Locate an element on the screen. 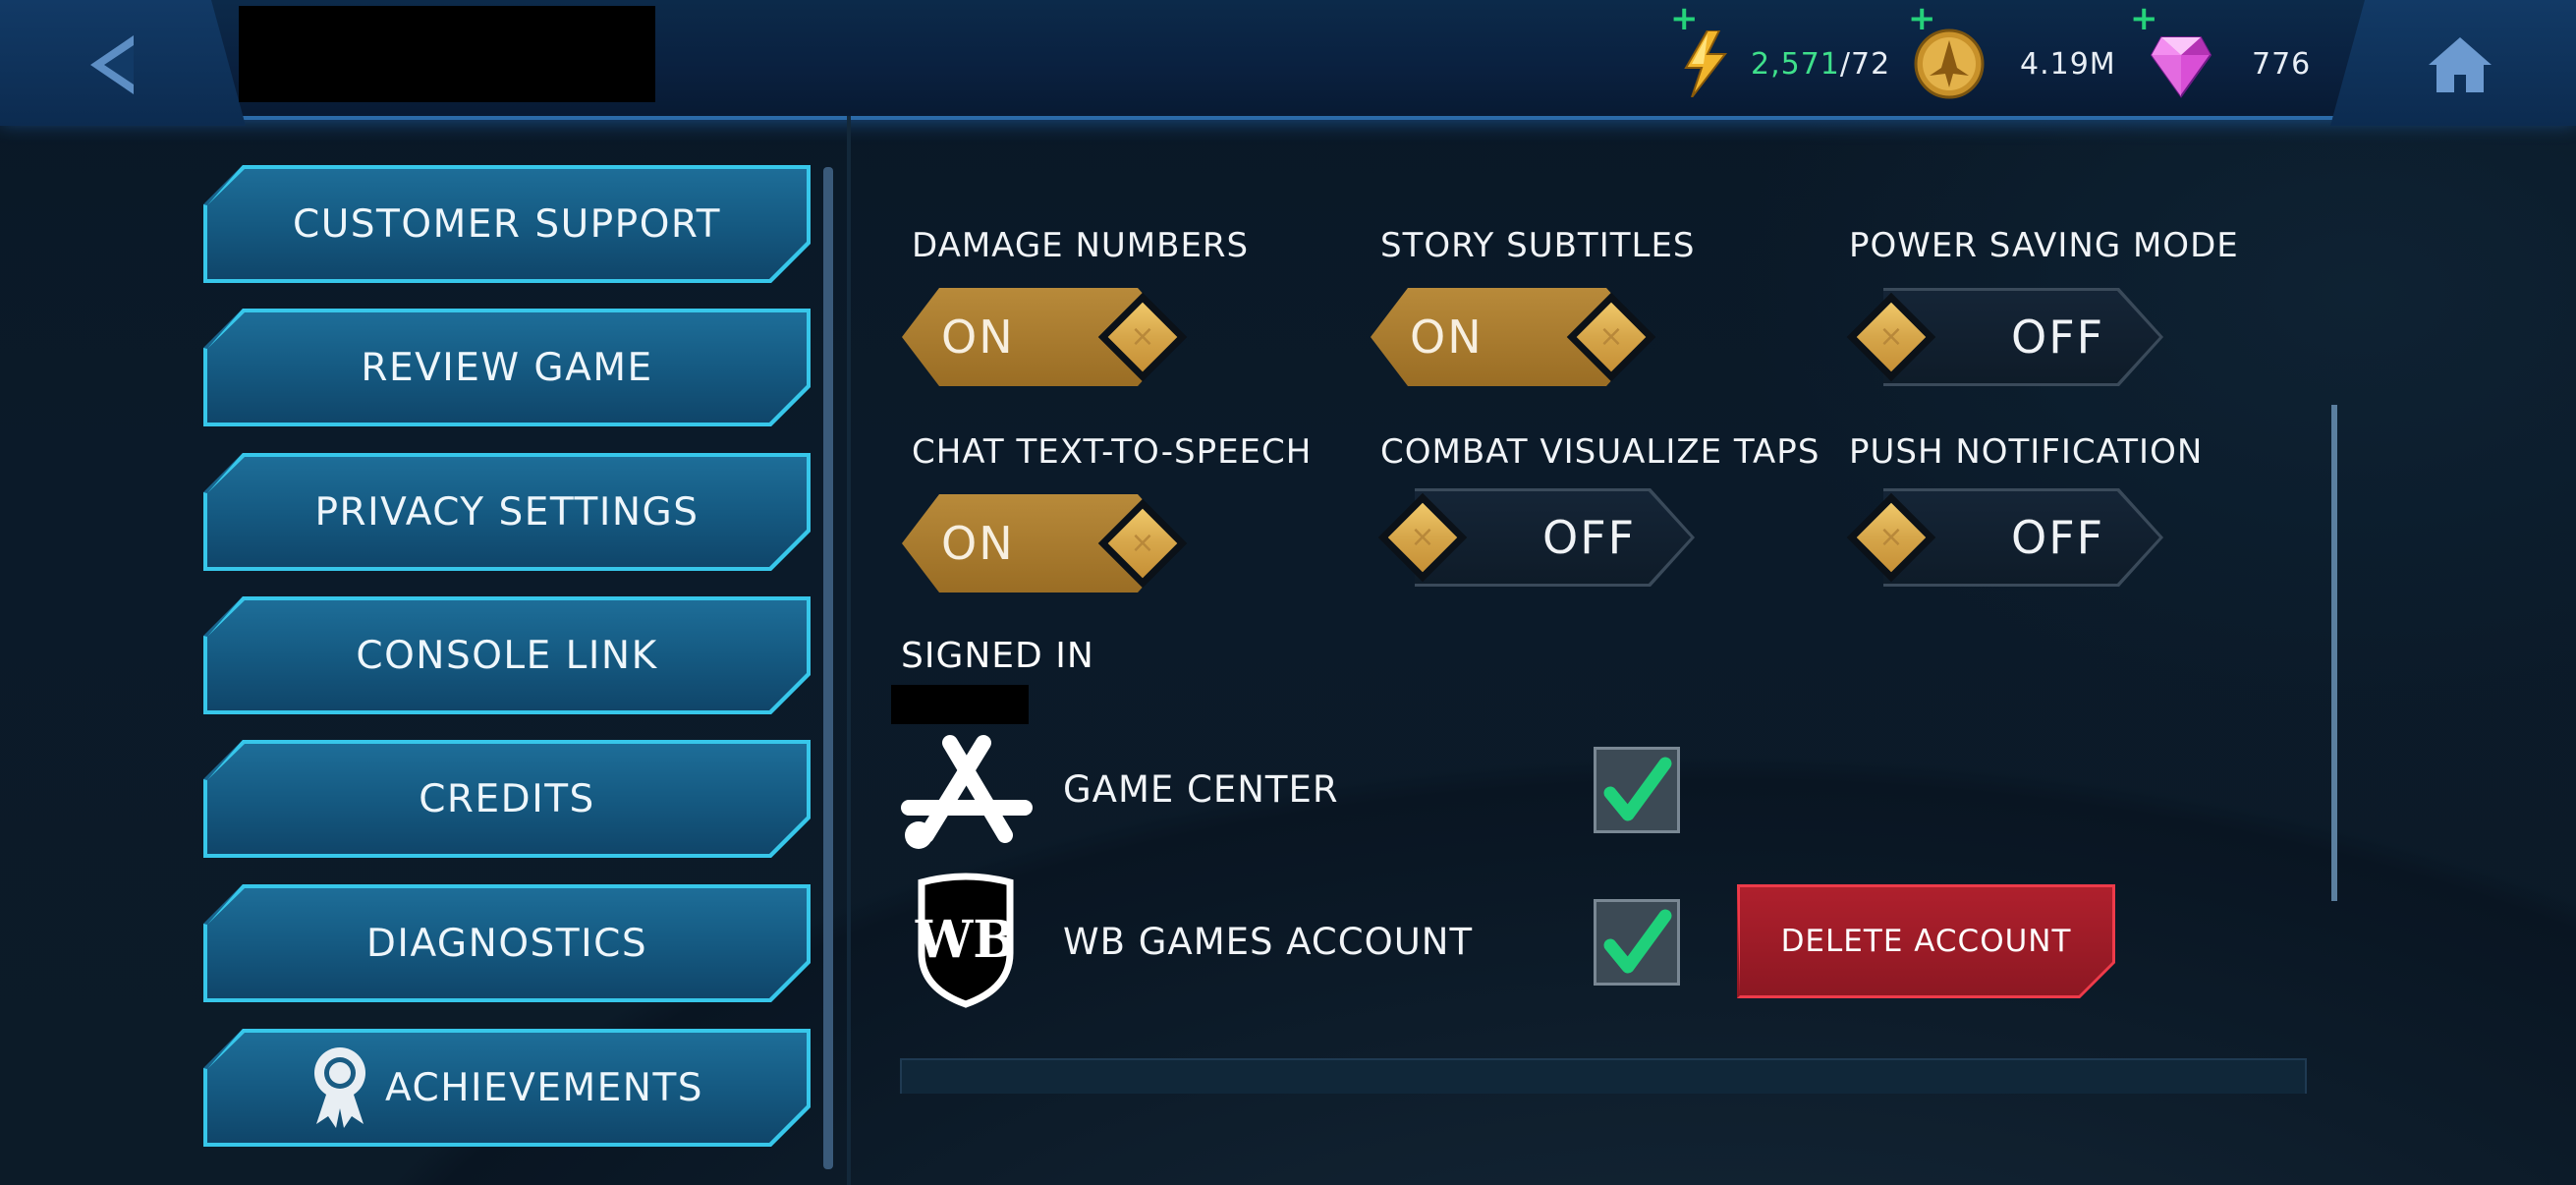 The width and height of the screenshot is (2576, 1185). customer-support-button: CUSTOMER SUPPORT is located at coordinates (507, 224).